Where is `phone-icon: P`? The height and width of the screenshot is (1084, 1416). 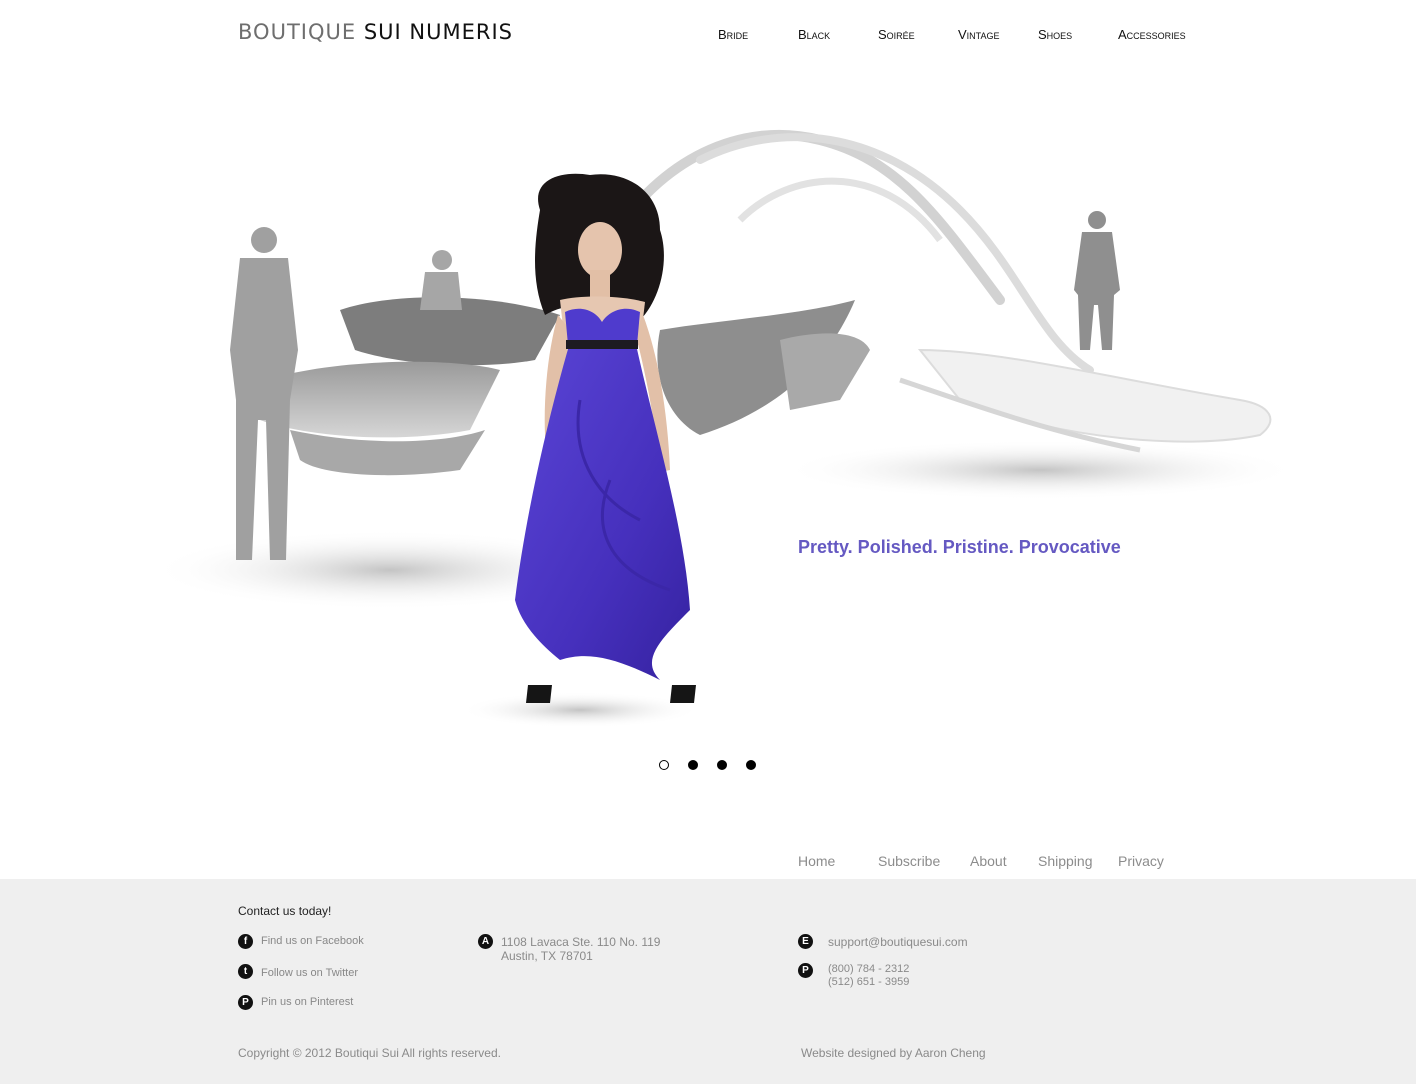 phone-icon: P is located at coordinates (805, 970).